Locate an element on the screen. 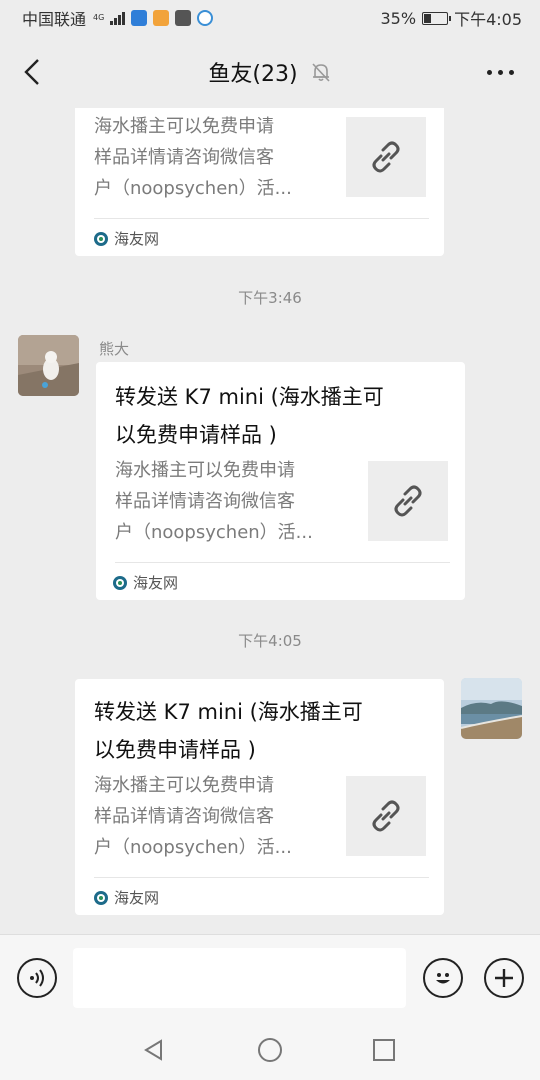 Image resolution: width=540 pixels, height=1080 pixels. sender-name: 熊大 is located at coordinates (114, 349).